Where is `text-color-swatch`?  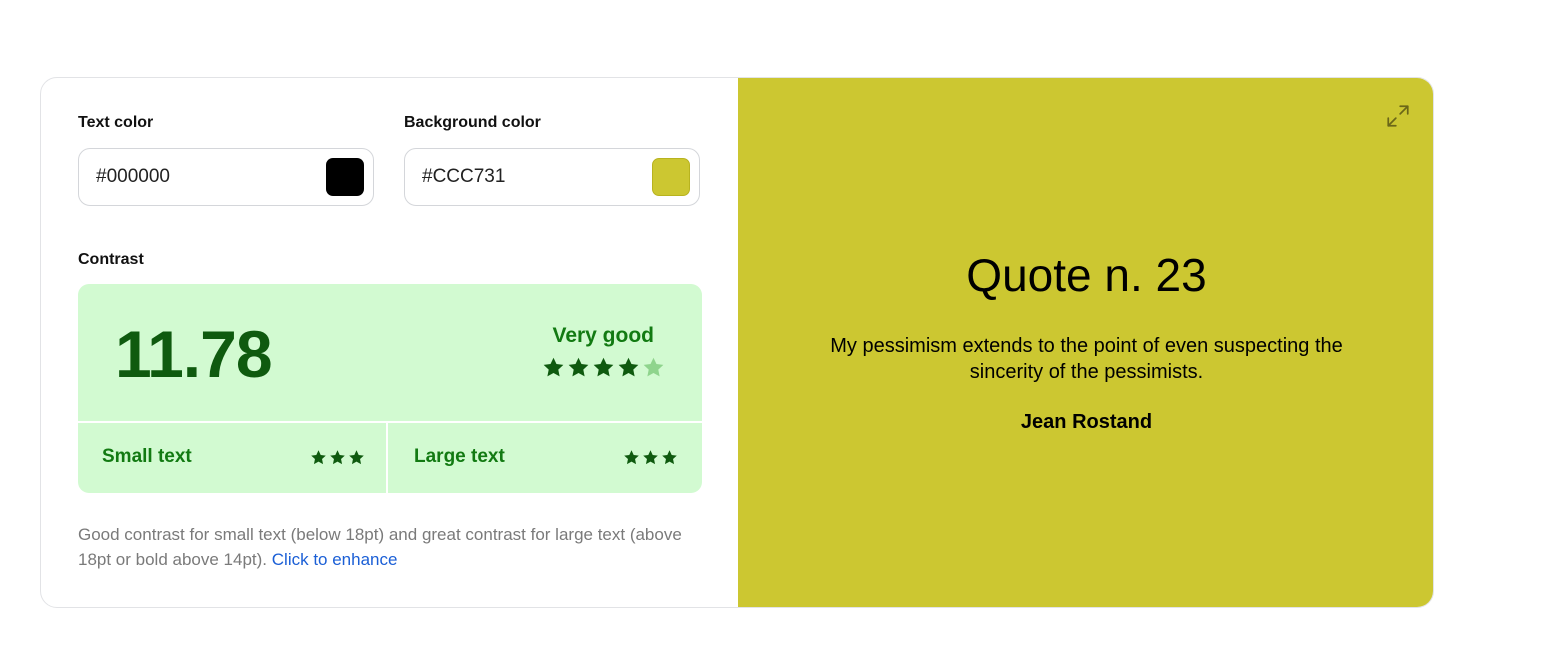
text-color-swatch is located at coordinates (345, 177).